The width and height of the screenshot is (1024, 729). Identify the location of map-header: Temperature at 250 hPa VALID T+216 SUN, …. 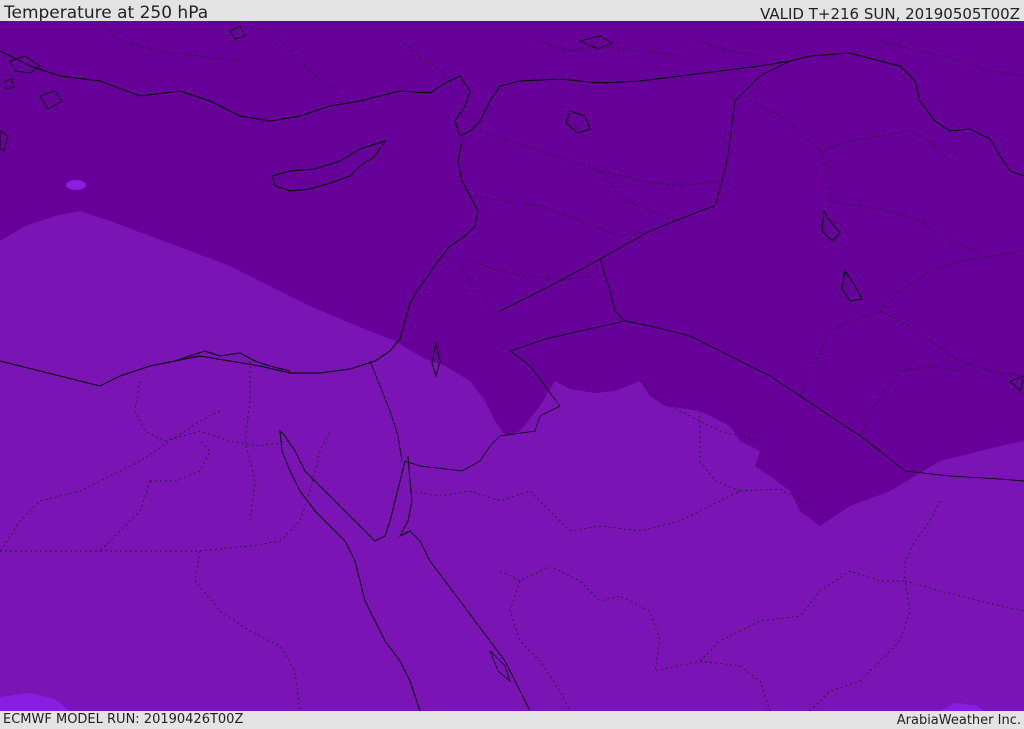
(512, 11).